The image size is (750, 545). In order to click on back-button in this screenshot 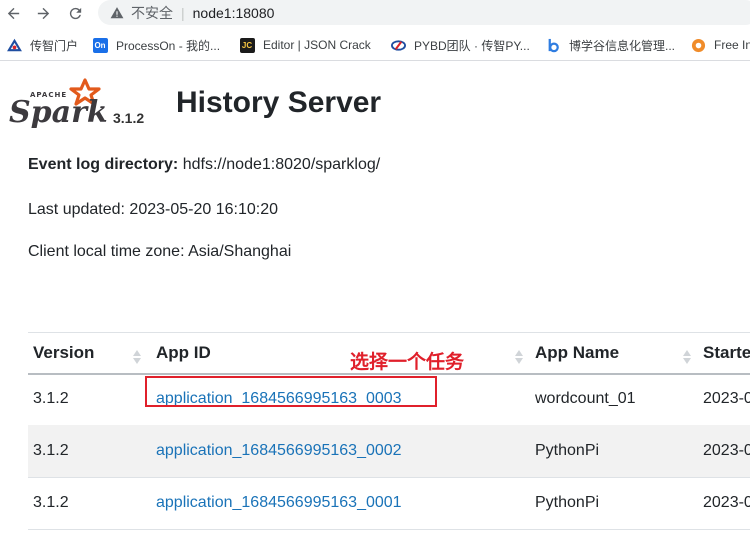, I will do `click(13, 13)`.